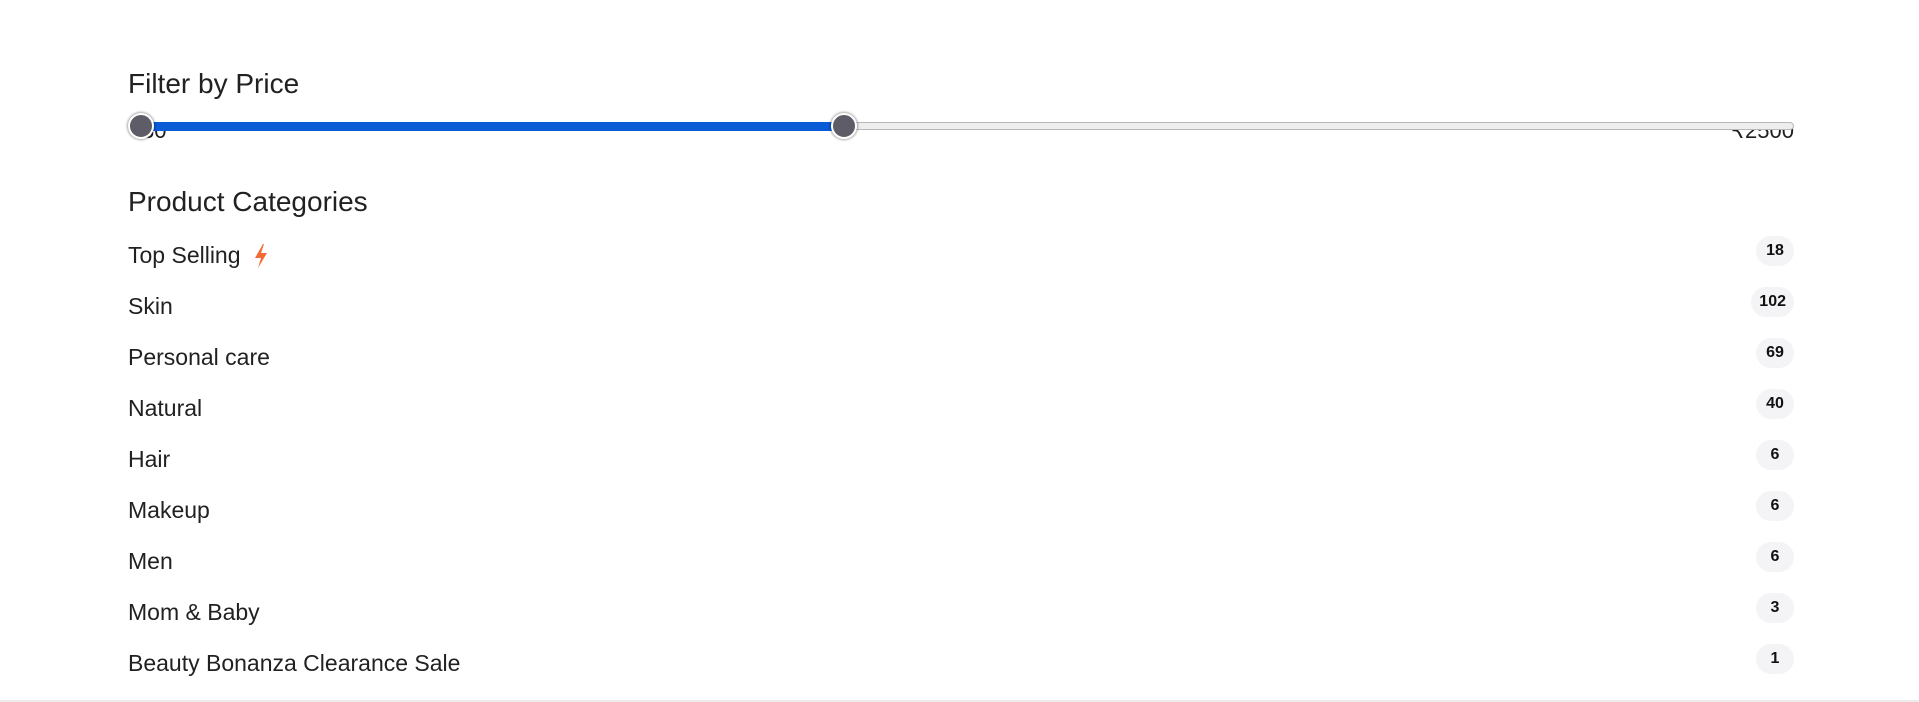 This screenshot has height=702, width=1919. Describe the element at coordinates (150, 306) in the screenshot. I see `category-name: Skin` at that location.